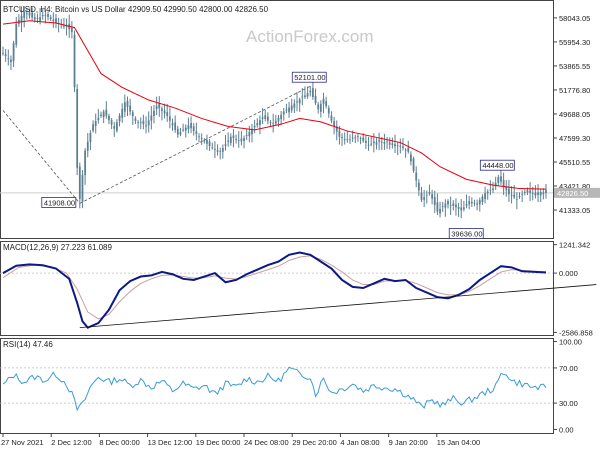  Describe the element at coordinates (58, 247) in the screenshot. I see `macd-title: MACD(12,26,9) 27.223 61.089` at that location.